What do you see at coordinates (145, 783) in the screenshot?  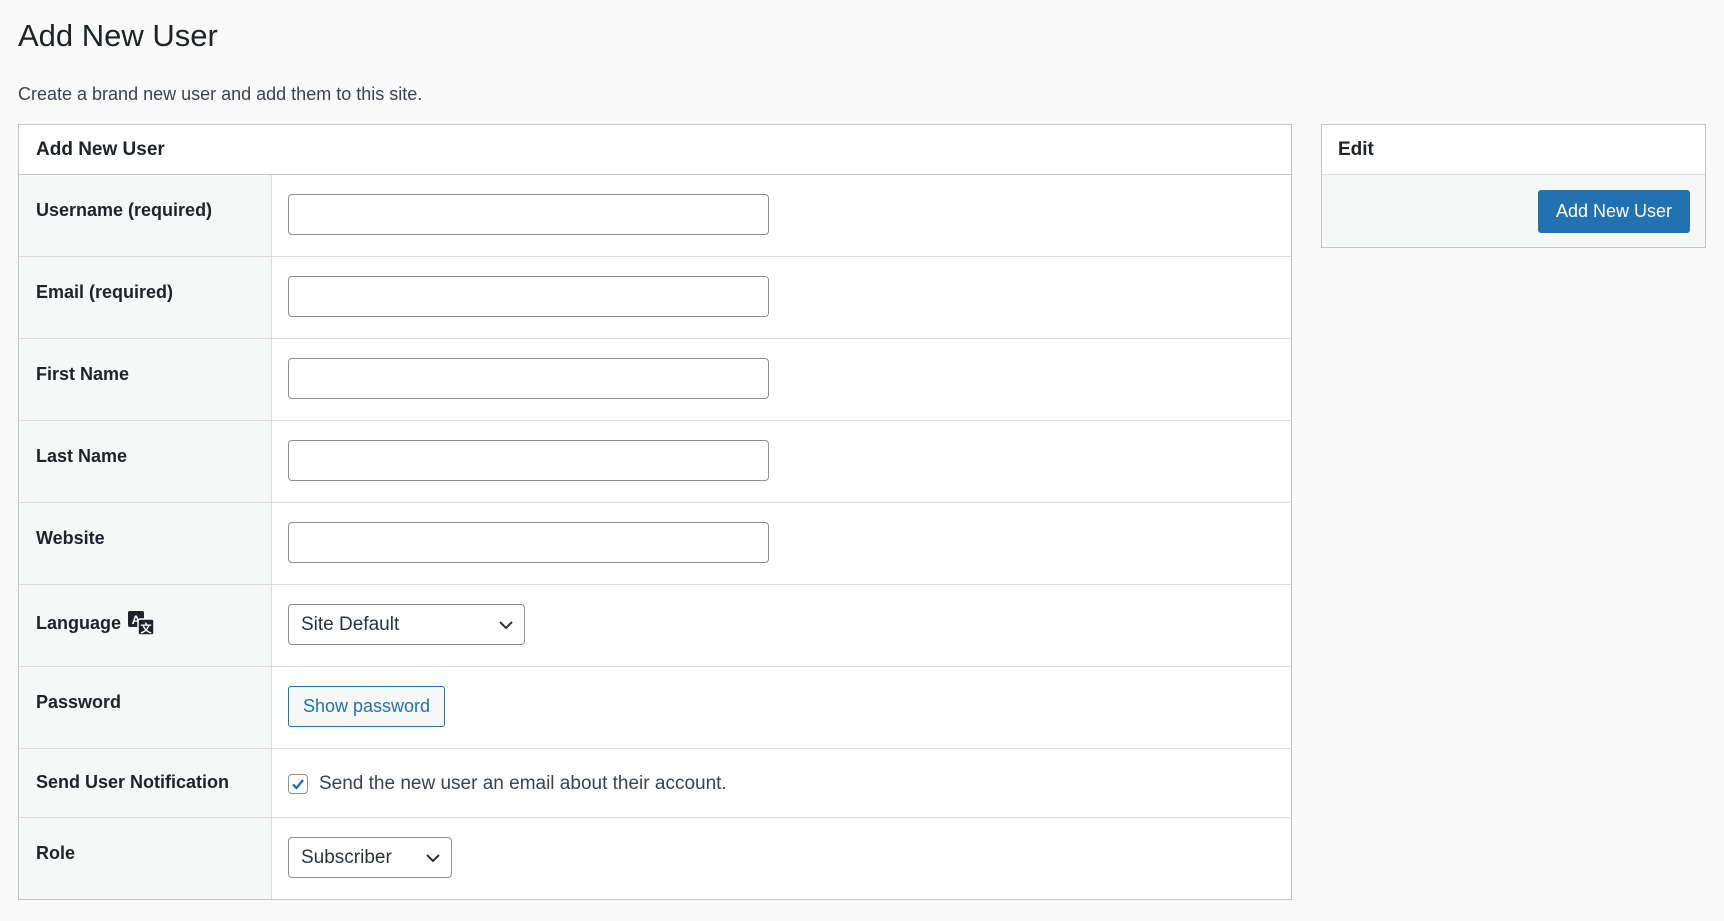 I see `notification-label: Send User Notification` at bounding box center [145, 783].